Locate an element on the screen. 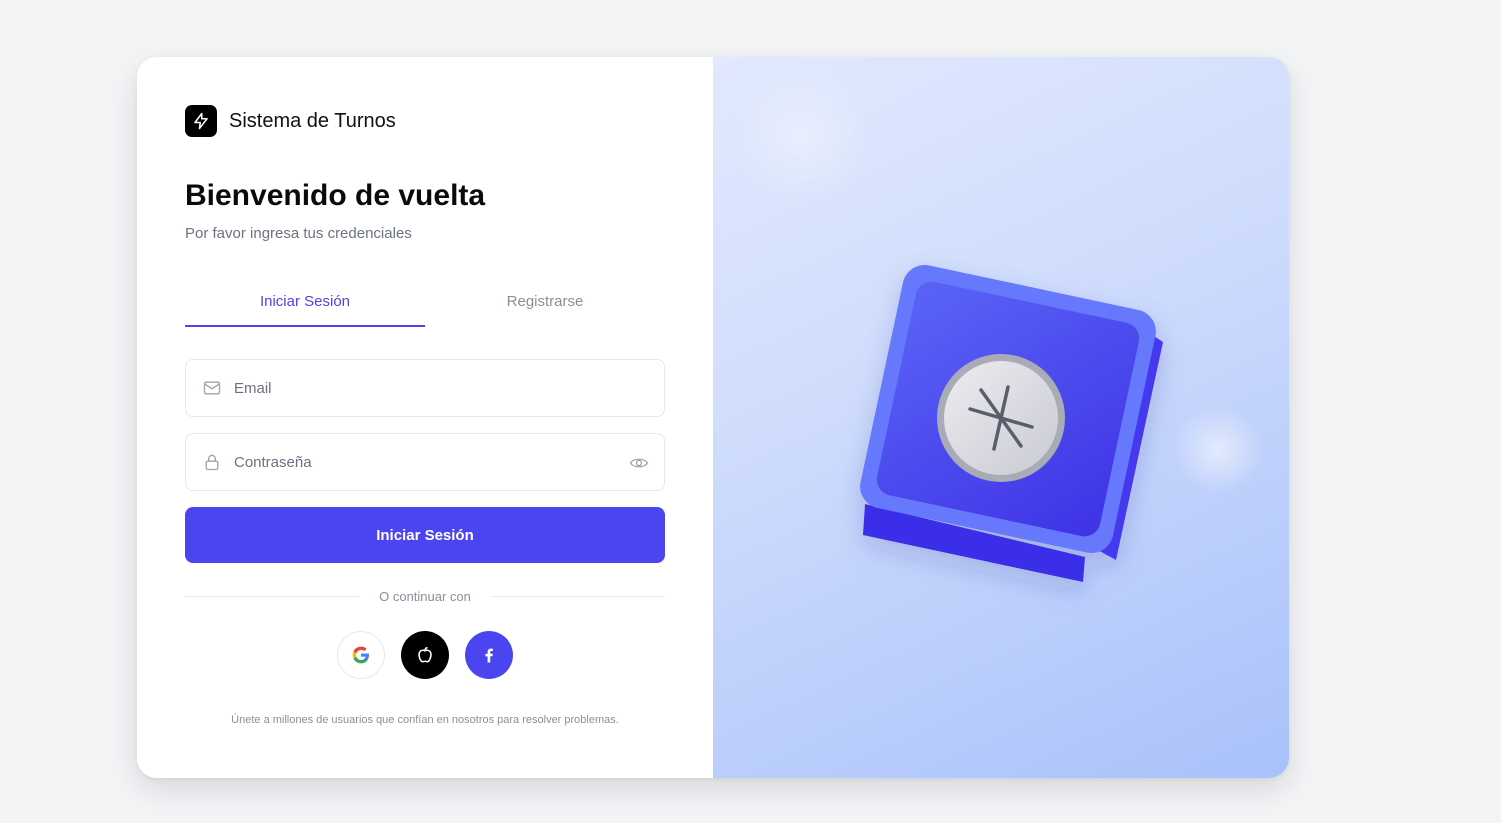 The height and width of the screenshot is (823, 1501). facebook-login-button is located at coordinates (489, 655).